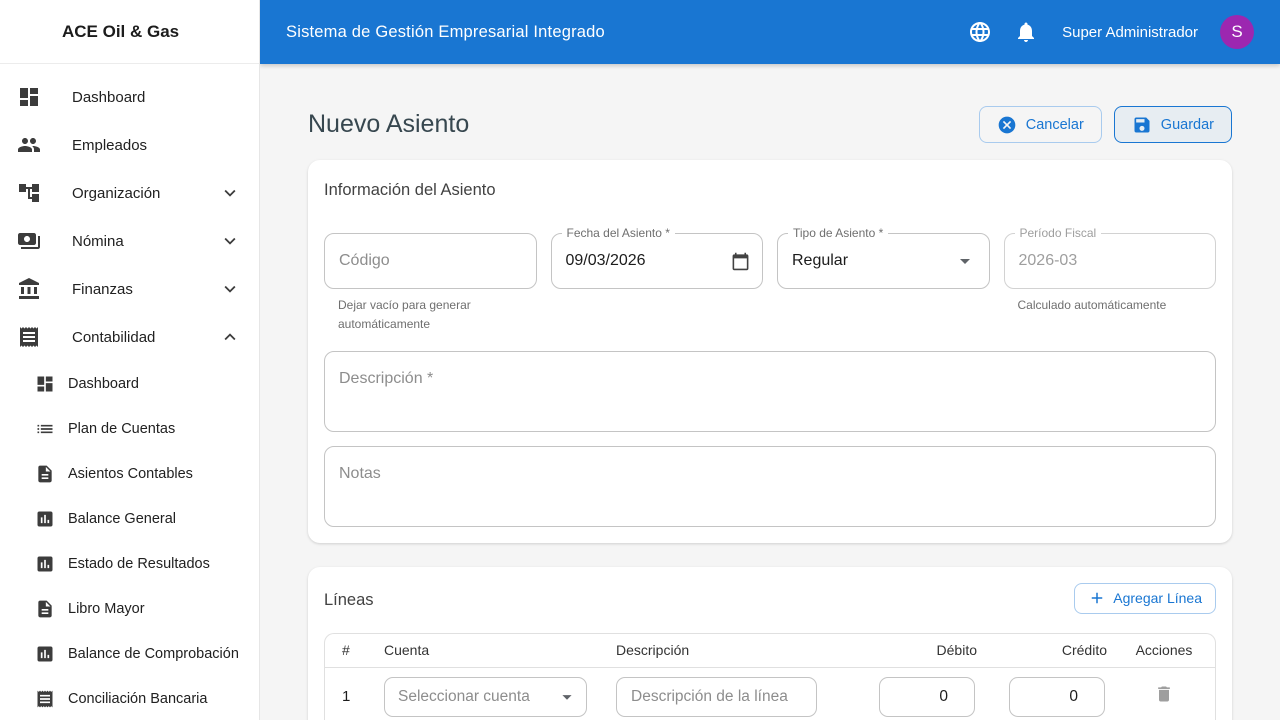 This screenshot has height=720, width=1280. I want to click on save-icon, so click(1142, 125).